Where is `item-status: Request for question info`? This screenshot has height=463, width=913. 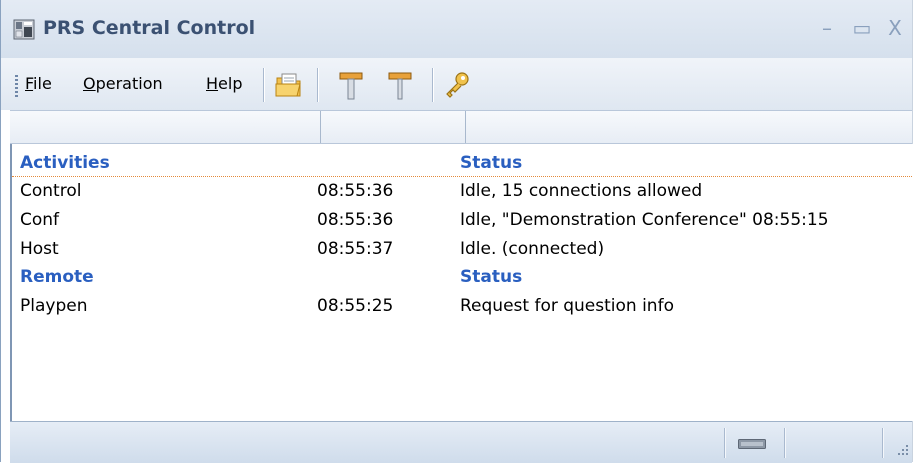 item-status: Request for question info is located at coordinates (567, 306).